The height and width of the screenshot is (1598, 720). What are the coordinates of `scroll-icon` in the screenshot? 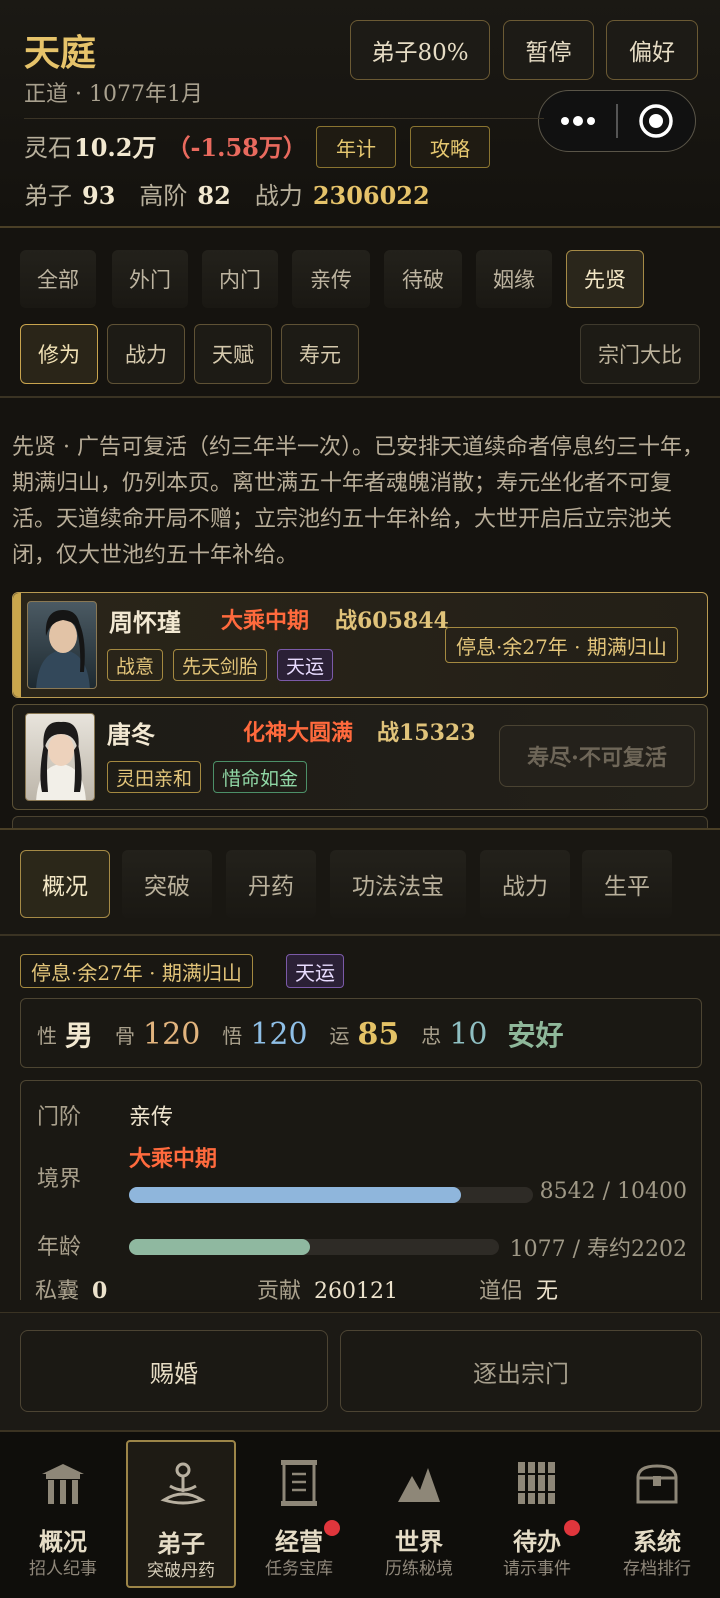 It's located at (299, 1483).